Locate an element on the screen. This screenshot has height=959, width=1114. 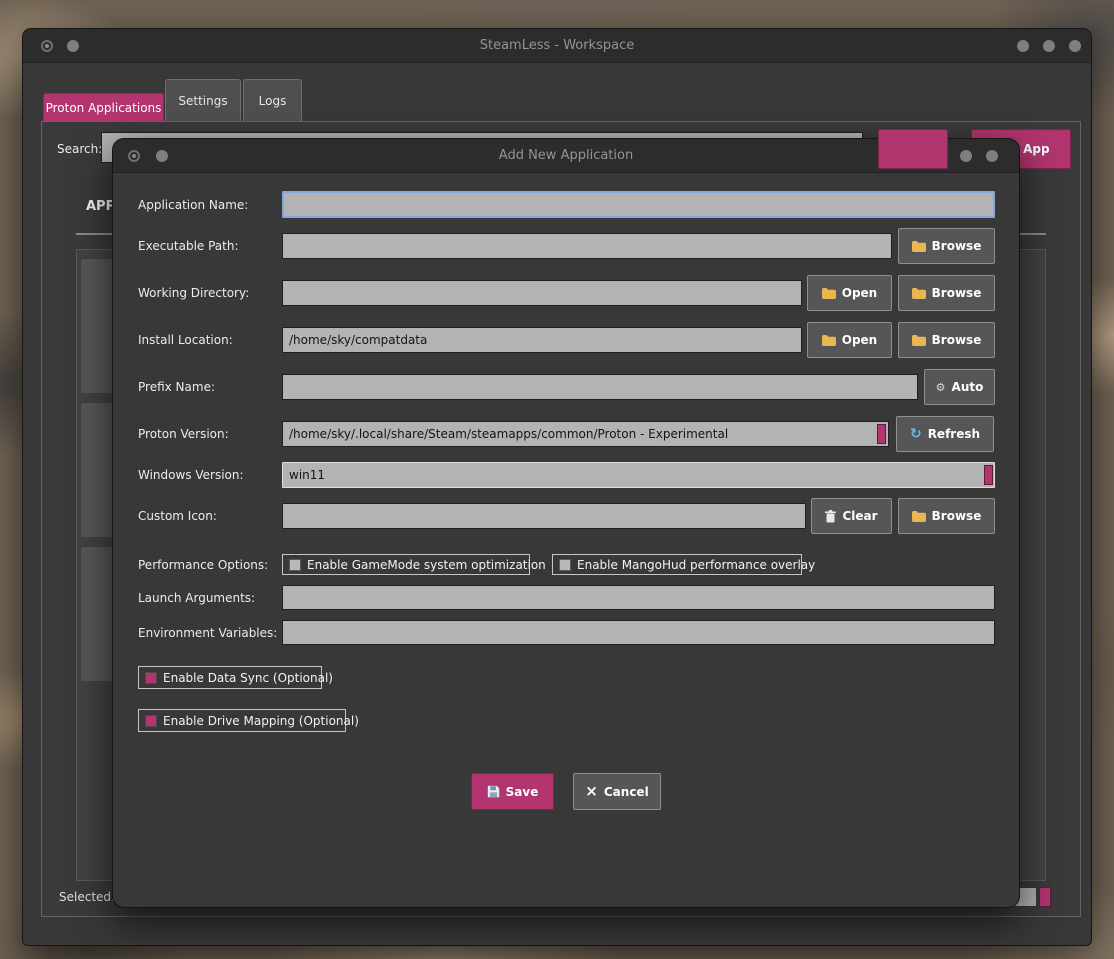
application-name-label: Application Name: is located at coordinates (193, 205).